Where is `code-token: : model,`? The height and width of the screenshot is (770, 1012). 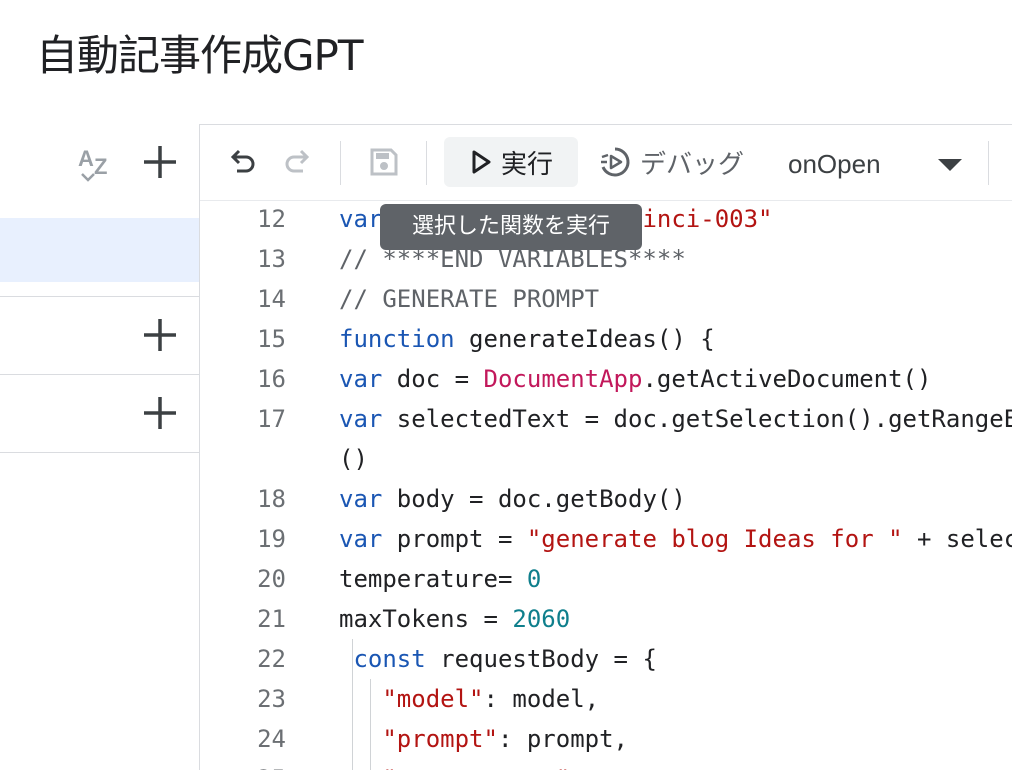 code-token: : model, is located at coordinates (541, 699).